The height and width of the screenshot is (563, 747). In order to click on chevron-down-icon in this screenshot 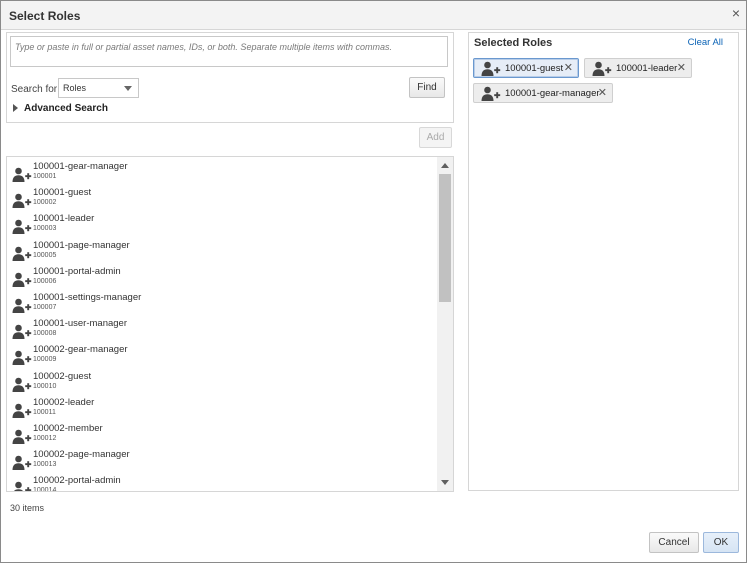, I will do `click(128, 88)`.